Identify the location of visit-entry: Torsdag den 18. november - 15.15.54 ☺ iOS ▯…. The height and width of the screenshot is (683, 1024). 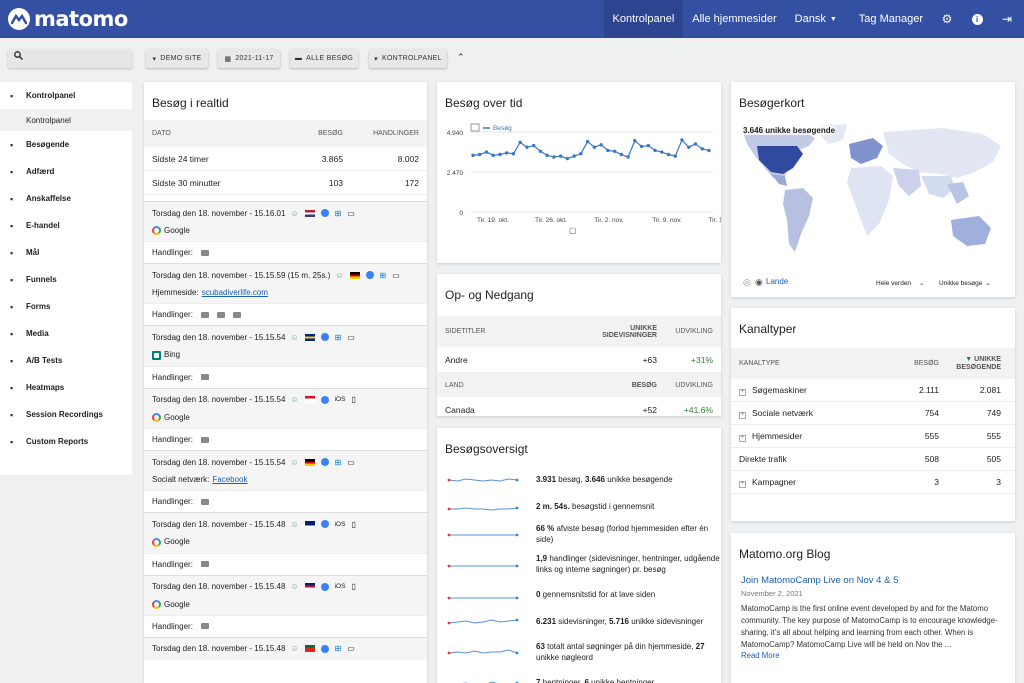
(285, 419).